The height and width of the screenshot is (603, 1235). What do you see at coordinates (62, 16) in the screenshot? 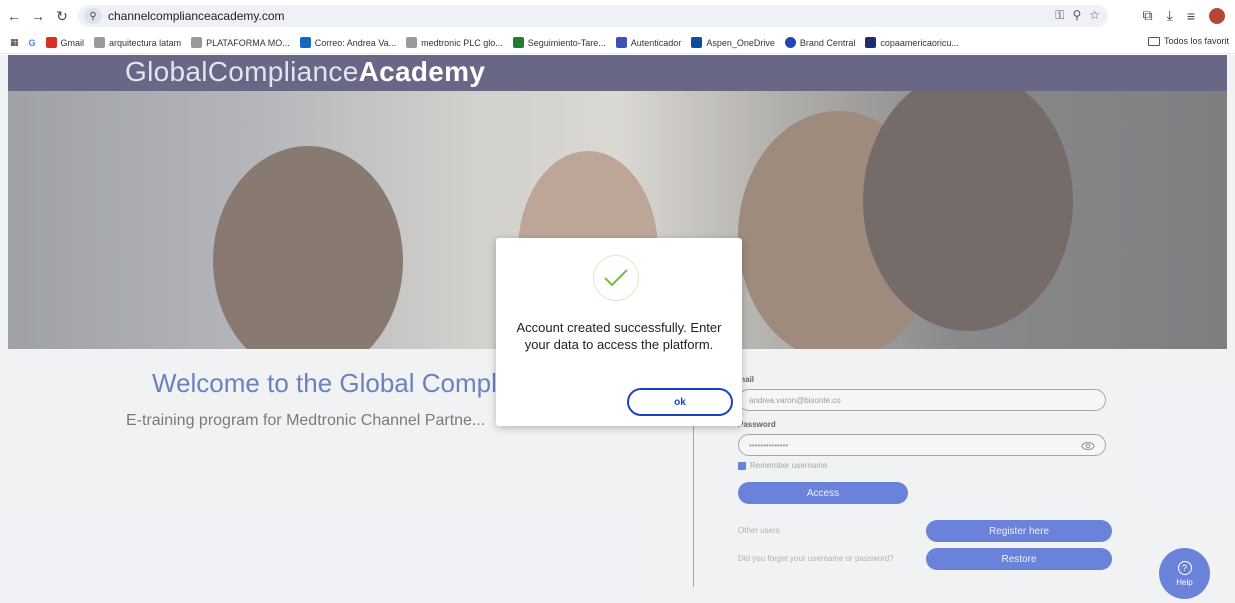
I see `reload-icon: ↻` at bounding box center [62, 16].